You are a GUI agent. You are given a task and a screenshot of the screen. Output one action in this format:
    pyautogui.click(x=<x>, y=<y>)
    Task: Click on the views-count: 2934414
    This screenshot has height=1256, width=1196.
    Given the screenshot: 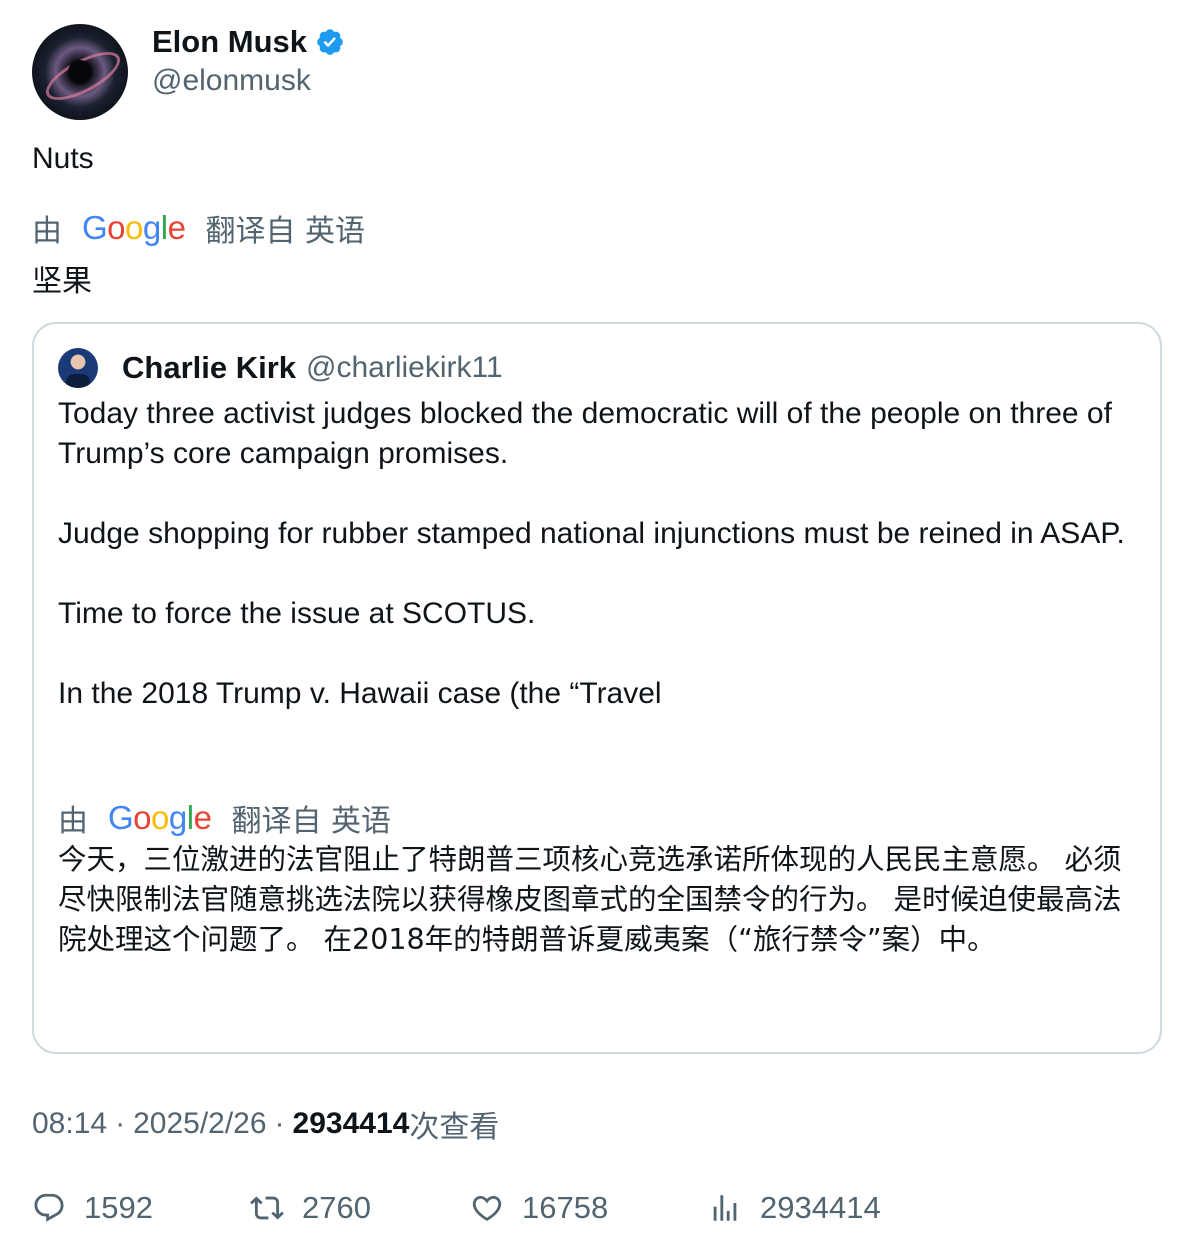 What is the action you would take?
    pyautogui.click(x=351, y=1123)
    